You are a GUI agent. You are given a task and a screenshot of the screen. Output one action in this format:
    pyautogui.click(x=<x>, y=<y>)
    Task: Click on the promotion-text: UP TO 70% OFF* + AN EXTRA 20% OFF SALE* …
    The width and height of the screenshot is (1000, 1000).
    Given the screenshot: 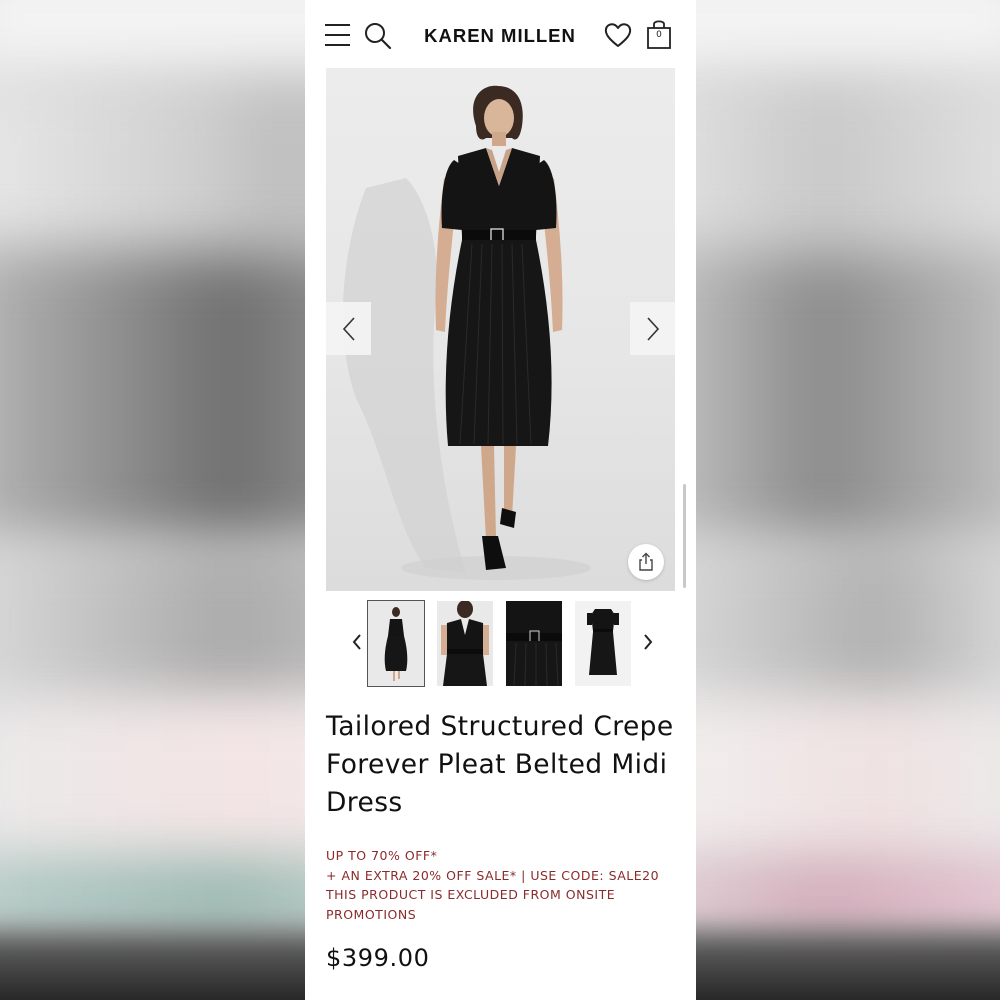 What is the action you would take?
    pyautogui.click(x=506, y=885)
    